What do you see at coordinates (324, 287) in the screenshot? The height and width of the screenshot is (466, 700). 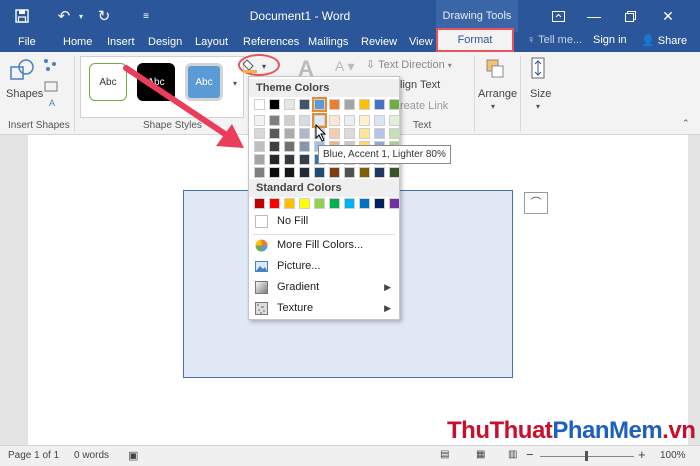 I see `gradient-item: Gradient ▶` at bounding box center [324, 287].